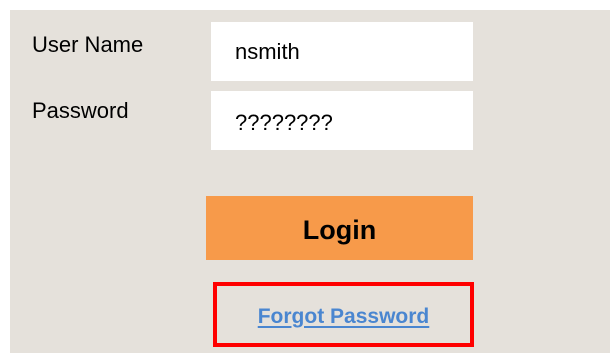 The height and width of the screenshot is (358, 614). I want to click on password-label: Password, so click(80, 110).